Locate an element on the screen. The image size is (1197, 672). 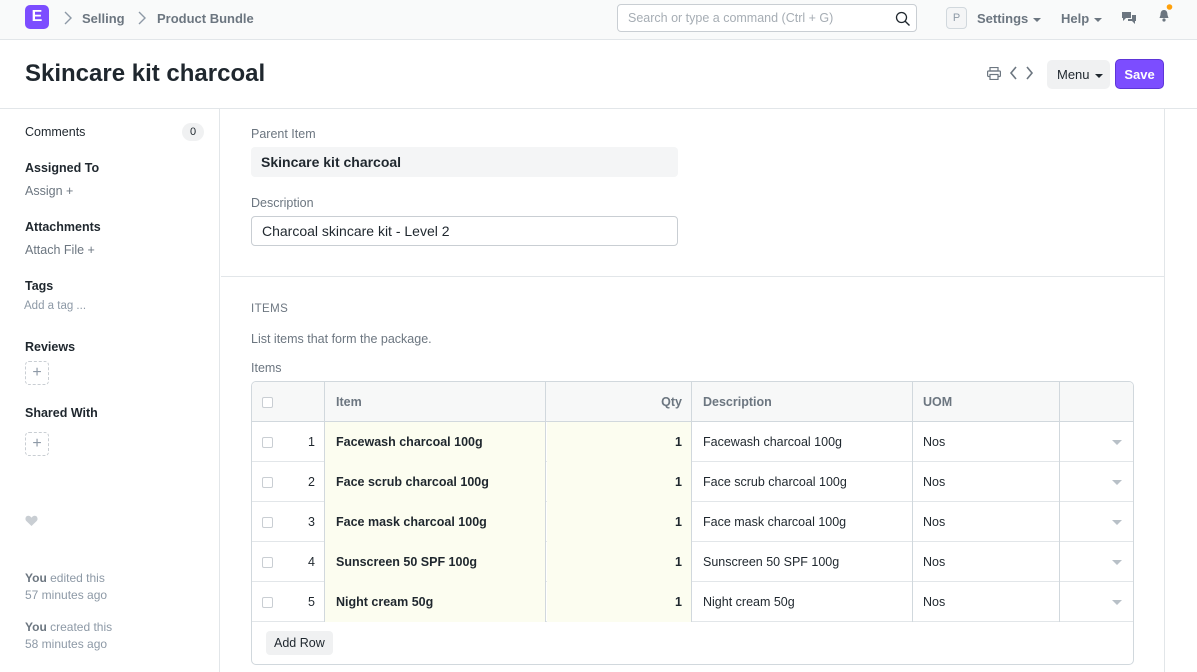
table-row: 5 Night cream 50g 1 Night cream 50g Nos is located at coordinates (692, 602).